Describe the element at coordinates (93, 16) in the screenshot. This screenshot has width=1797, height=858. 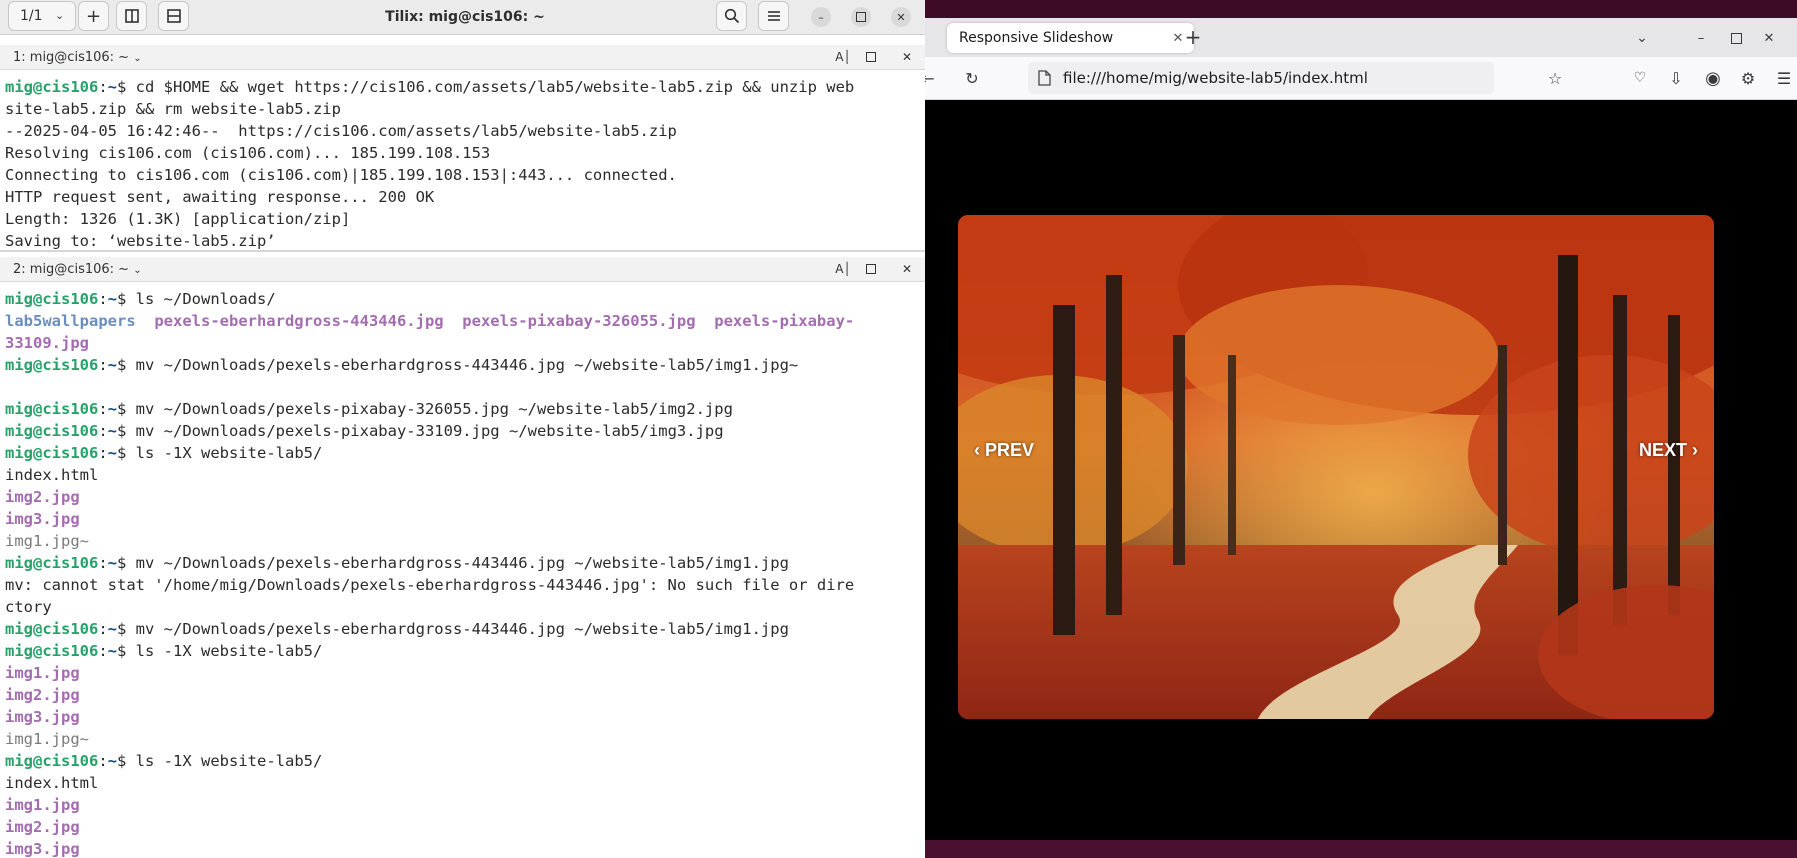
I see `add-session-button: +` at that location.